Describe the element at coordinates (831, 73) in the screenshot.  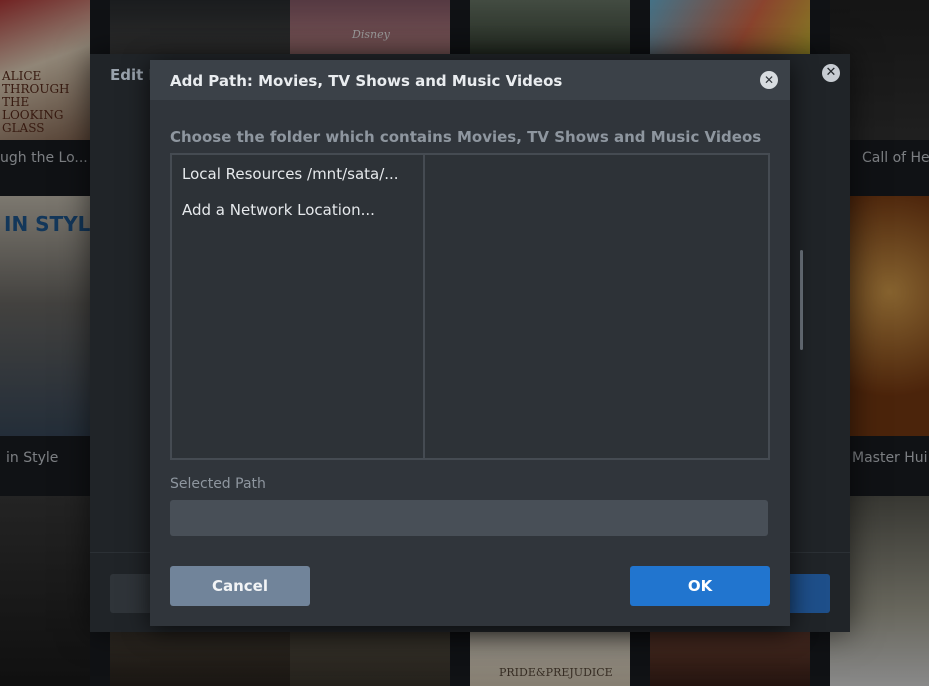
I see `edit-dialog-close-icon: ✕` at that location.